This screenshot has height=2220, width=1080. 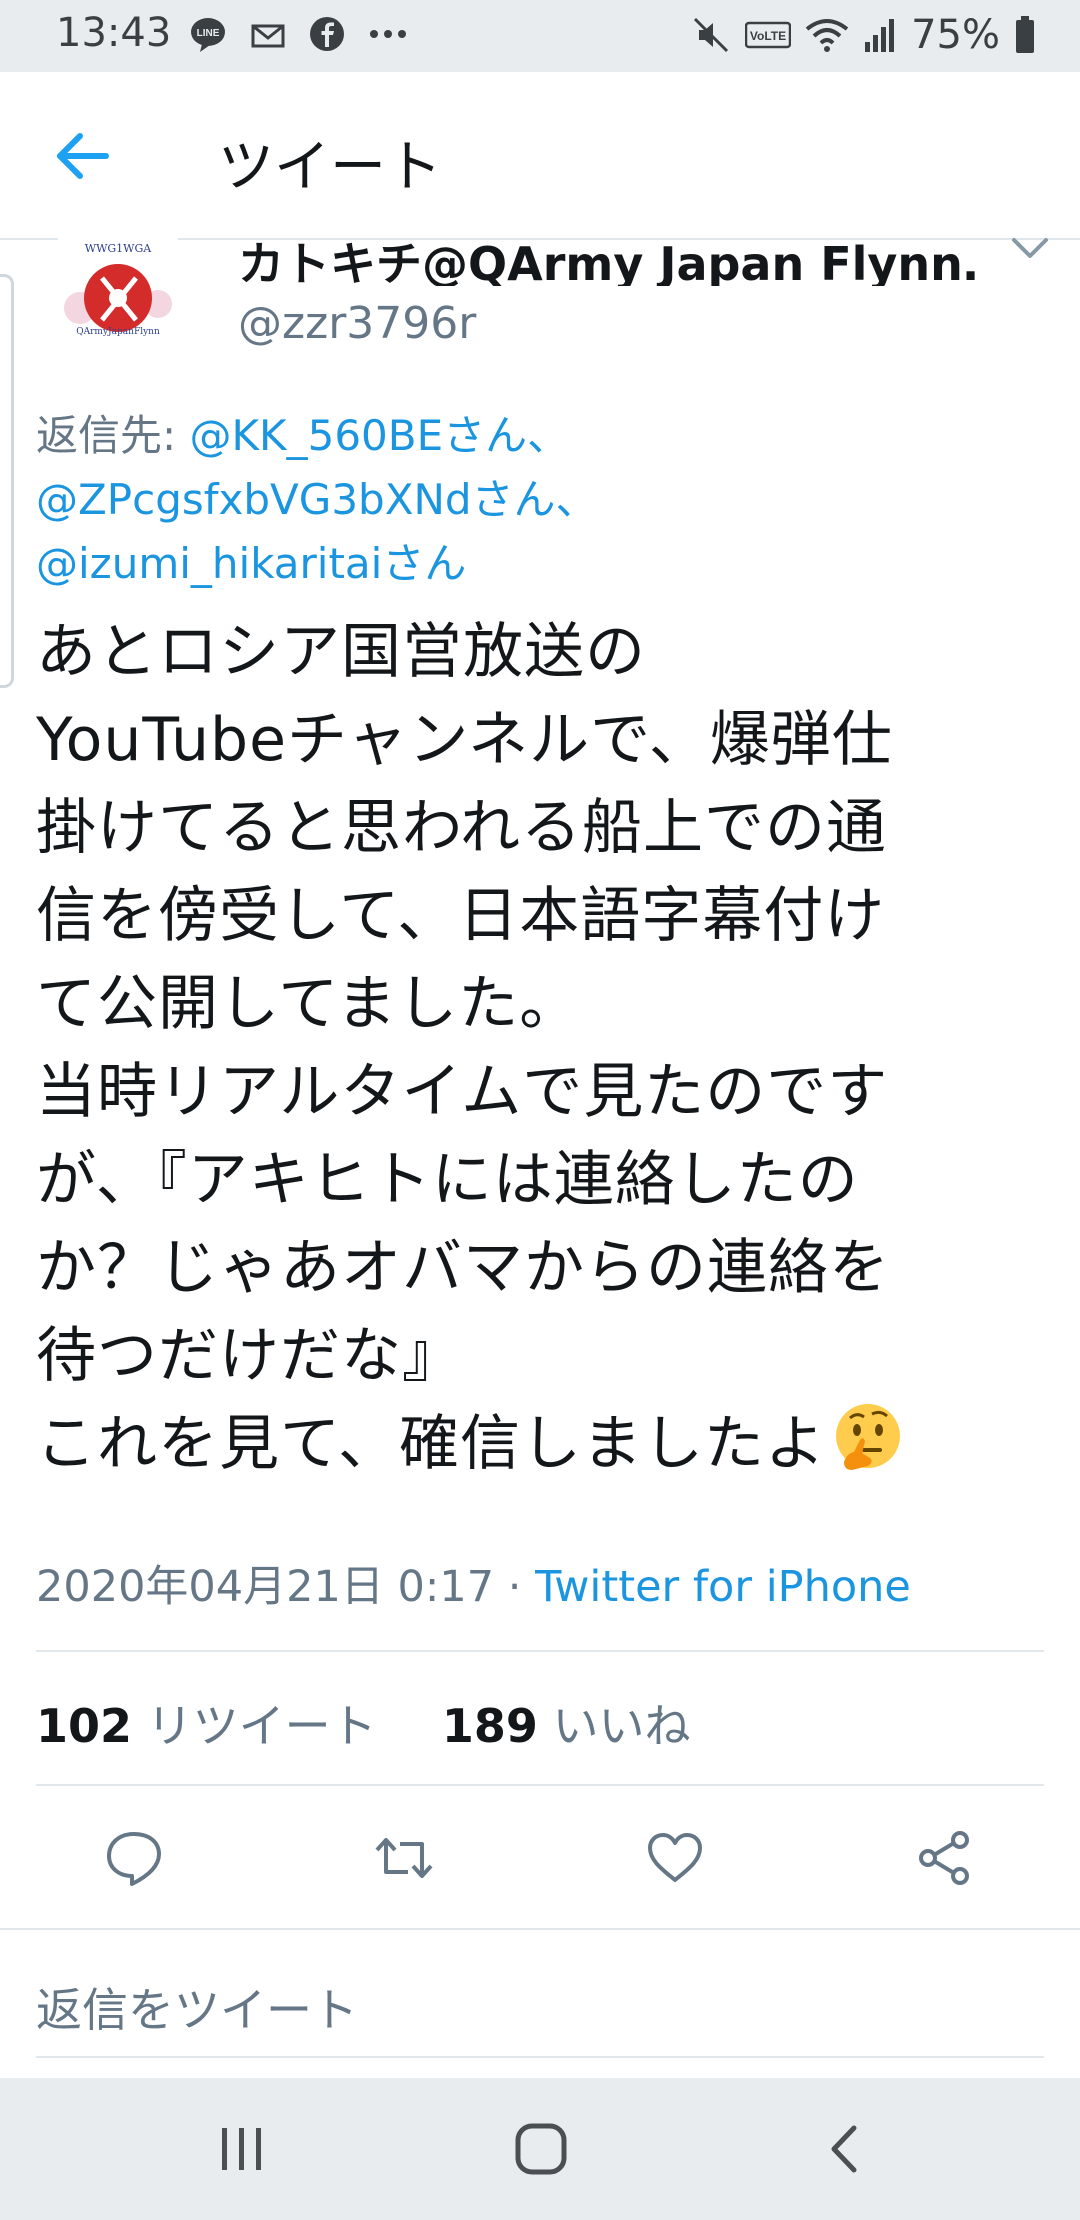 I want to click on retweet-count-label: リツイート, so click(x=254, y=1726).